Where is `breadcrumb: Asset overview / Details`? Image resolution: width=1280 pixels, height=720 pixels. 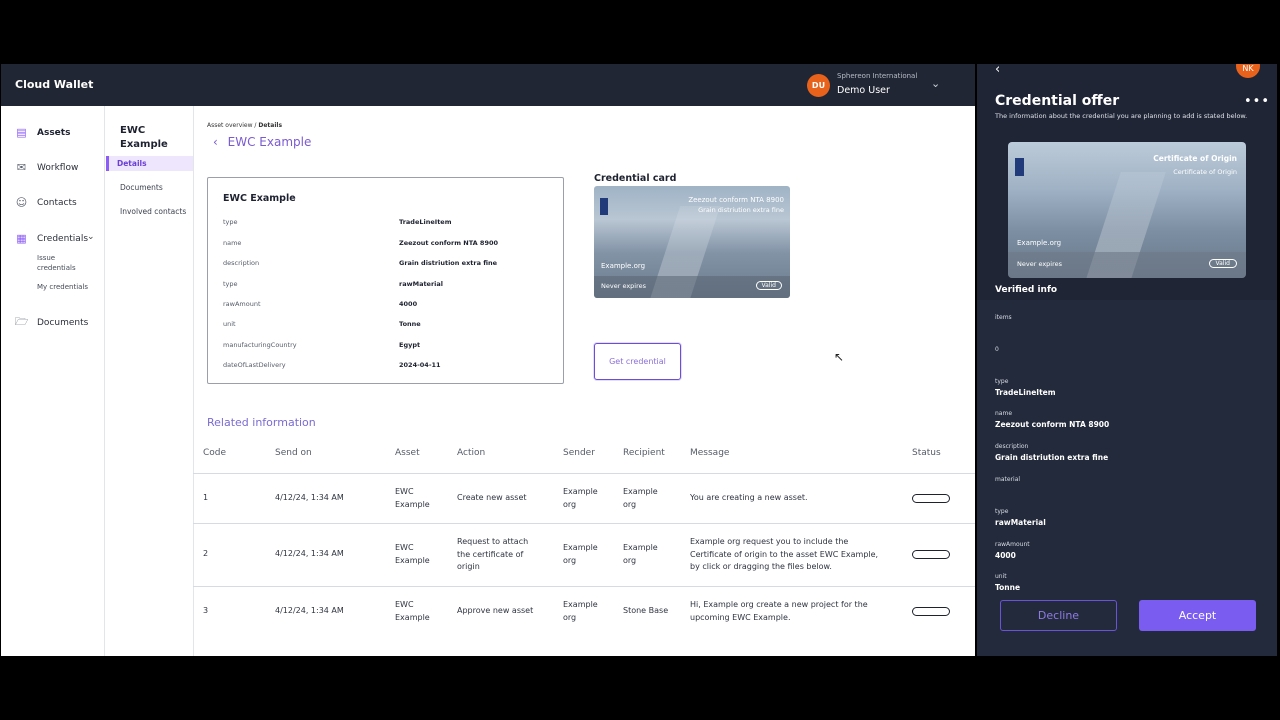 breadcrumb: Asset overview / Details is located at coordinates (244, 125).